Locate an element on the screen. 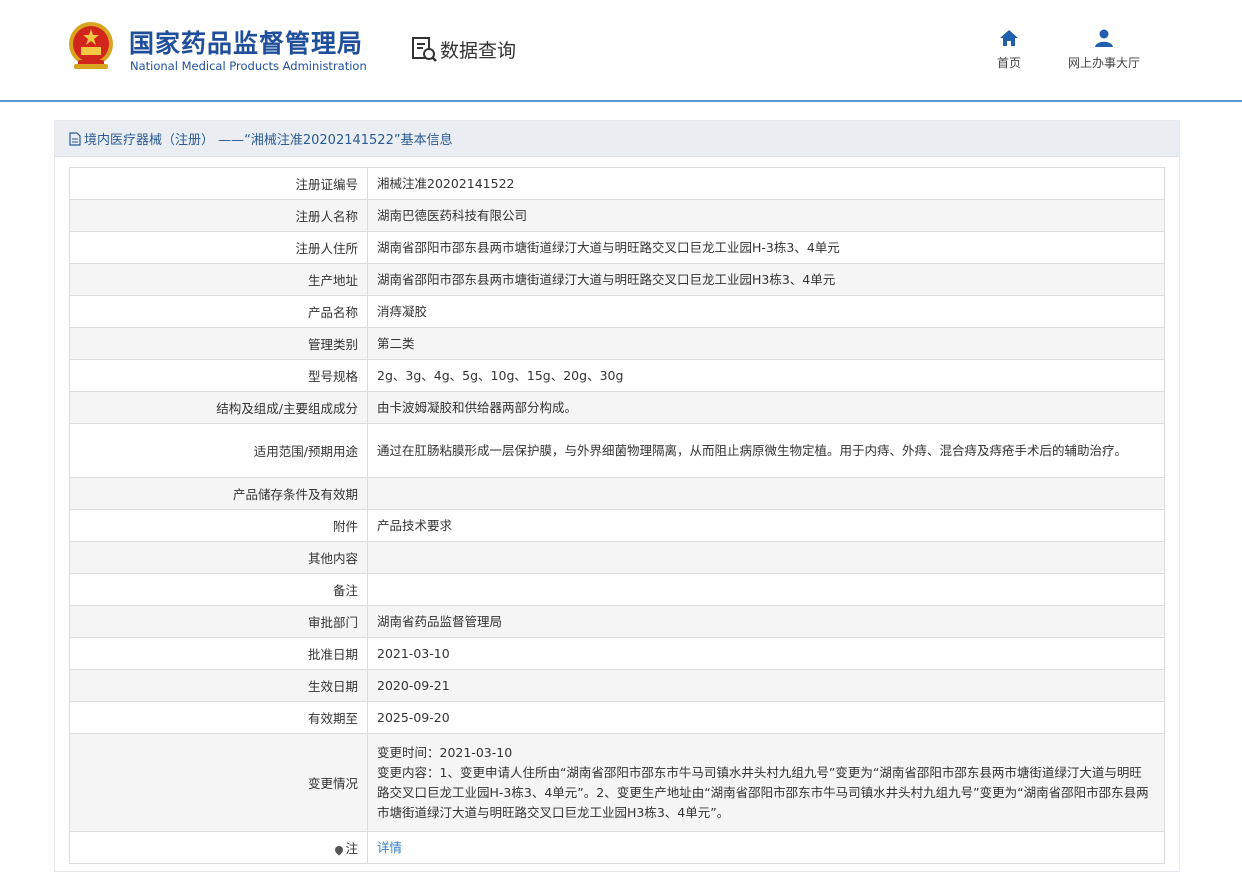  row-key: 产品名称 is located at coordinates (218, 311).